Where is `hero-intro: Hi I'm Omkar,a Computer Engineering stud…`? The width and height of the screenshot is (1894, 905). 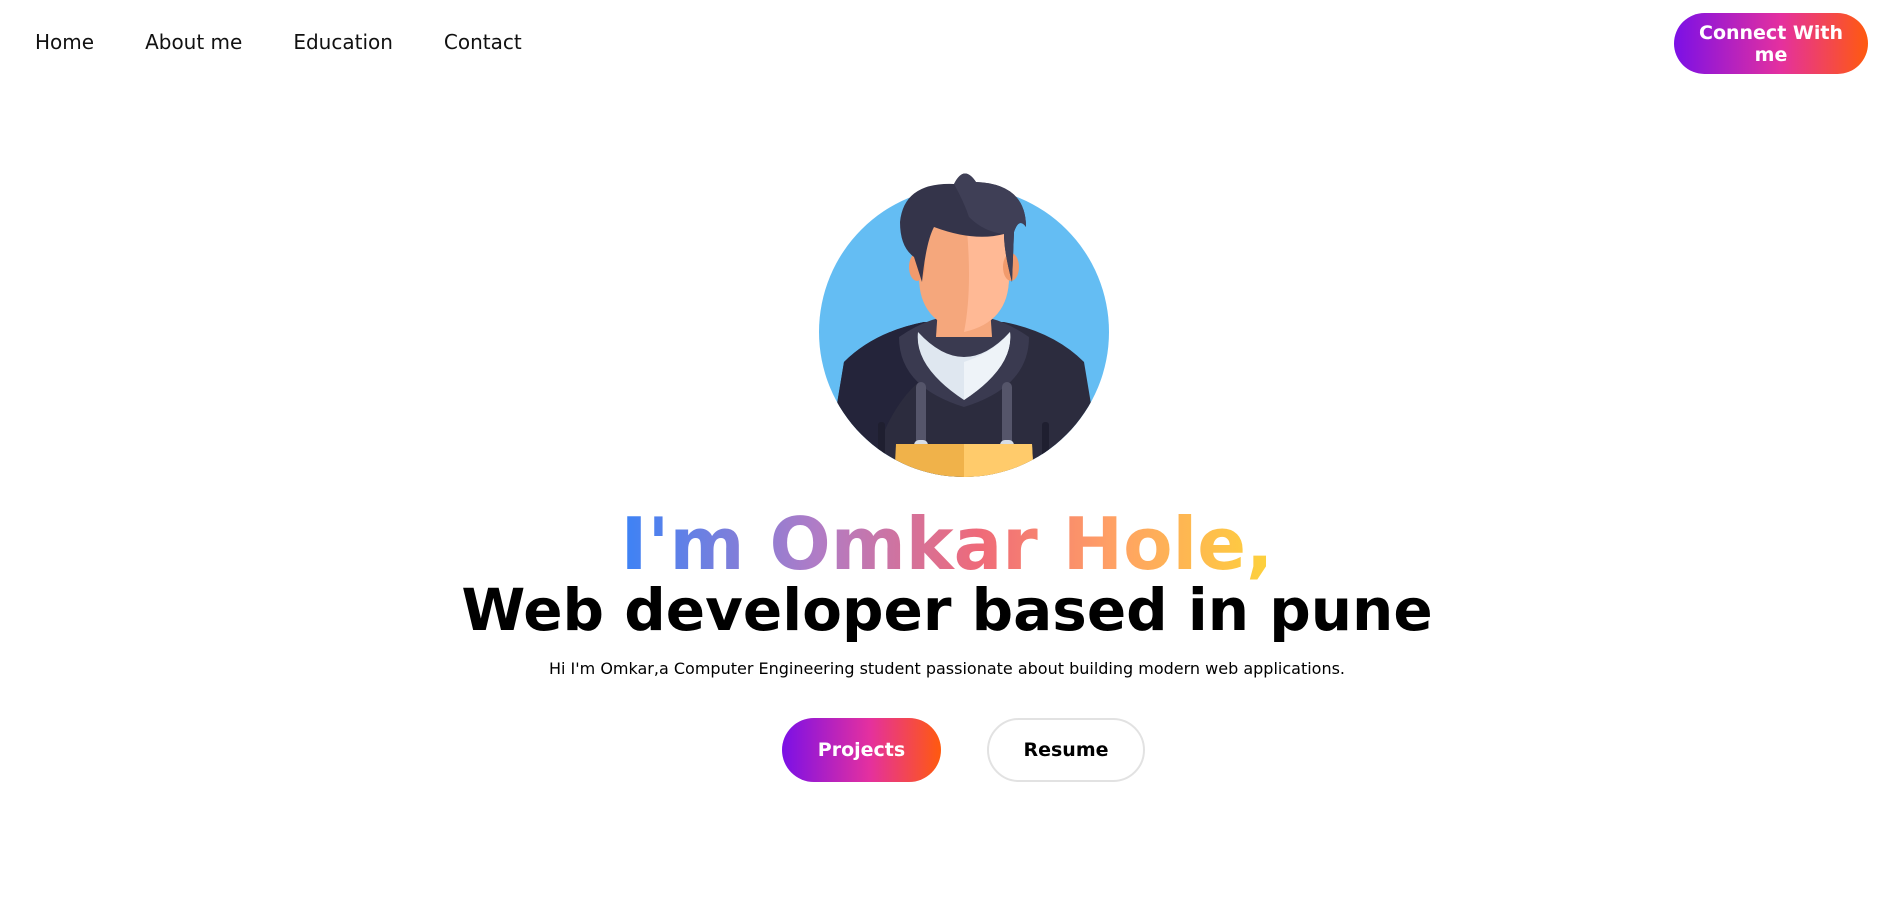 hero-intro: Hi I'm Omkar,a Computer Engineering stud… is located at coordinates (947, 668).